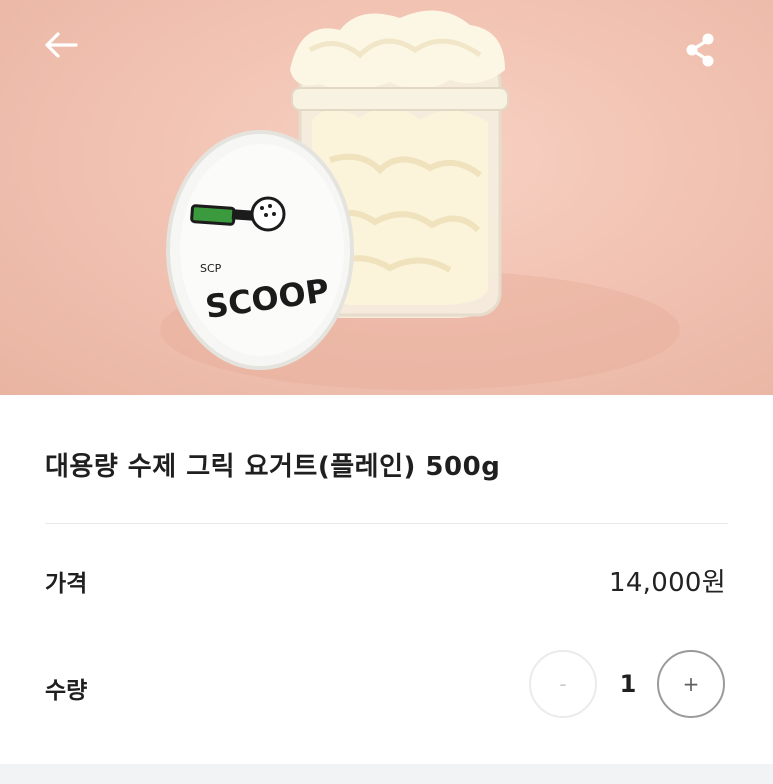 This screenshot has height=784, width=773. What do you see at coordinates (628, 684) in the screenshot?
I see `quantity-value: 1` at bounding box center [628, 684].